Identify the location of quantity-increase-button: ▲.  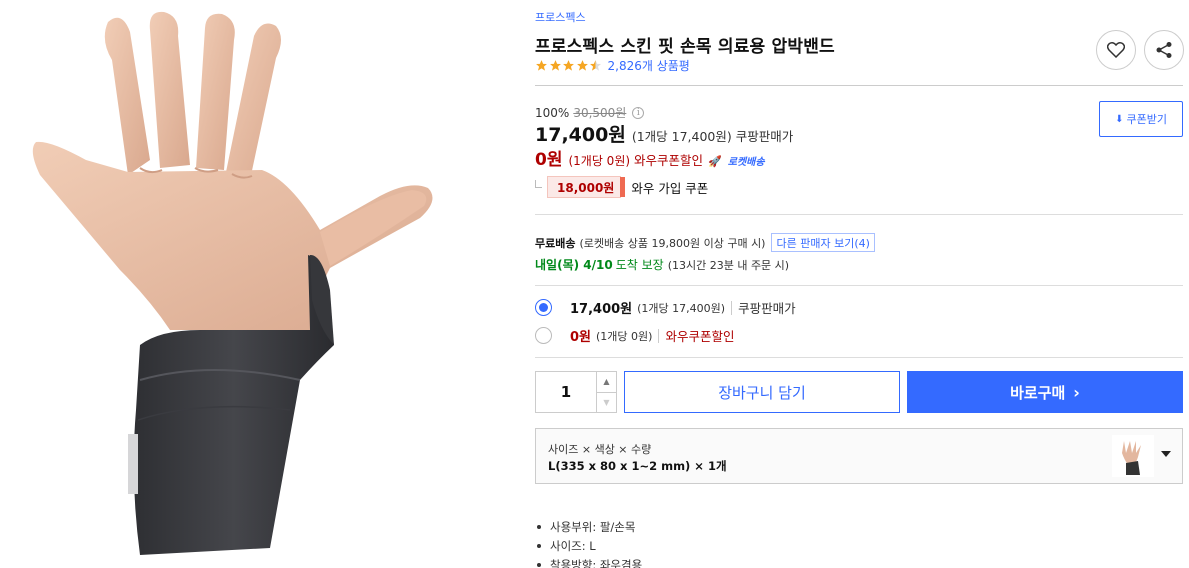
(606, 382).